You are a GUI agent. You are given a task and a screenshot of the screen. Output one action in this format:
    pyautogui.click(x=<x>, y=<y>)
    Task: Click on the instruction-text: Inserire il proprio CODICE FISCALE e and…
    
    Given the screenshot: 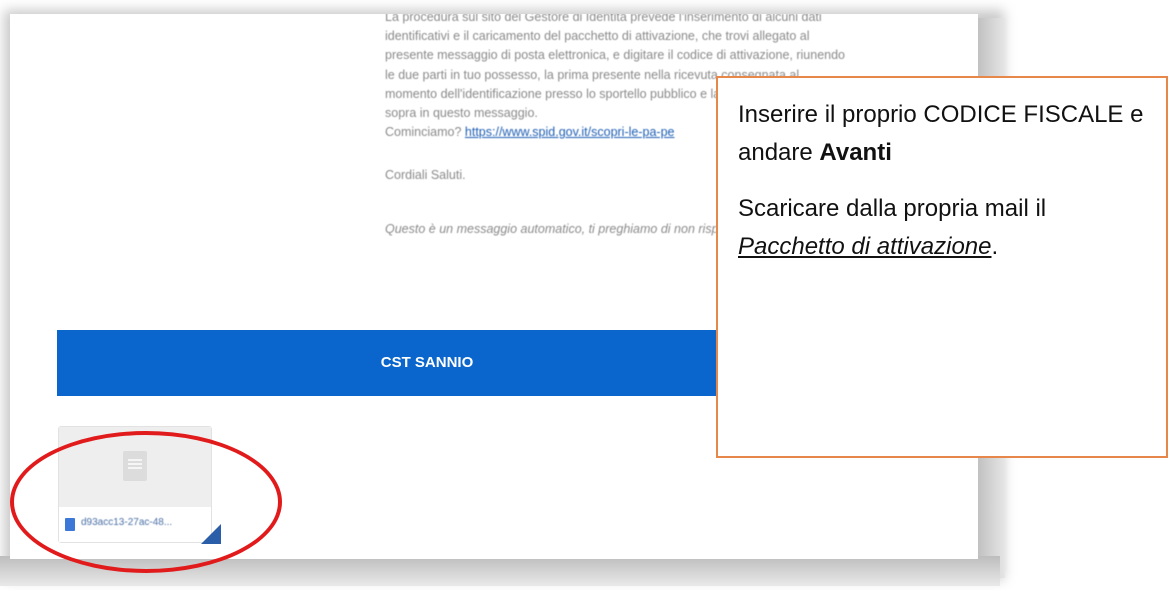 What is the action you would take?
    pyautogui.click(x=941, y=133)
    